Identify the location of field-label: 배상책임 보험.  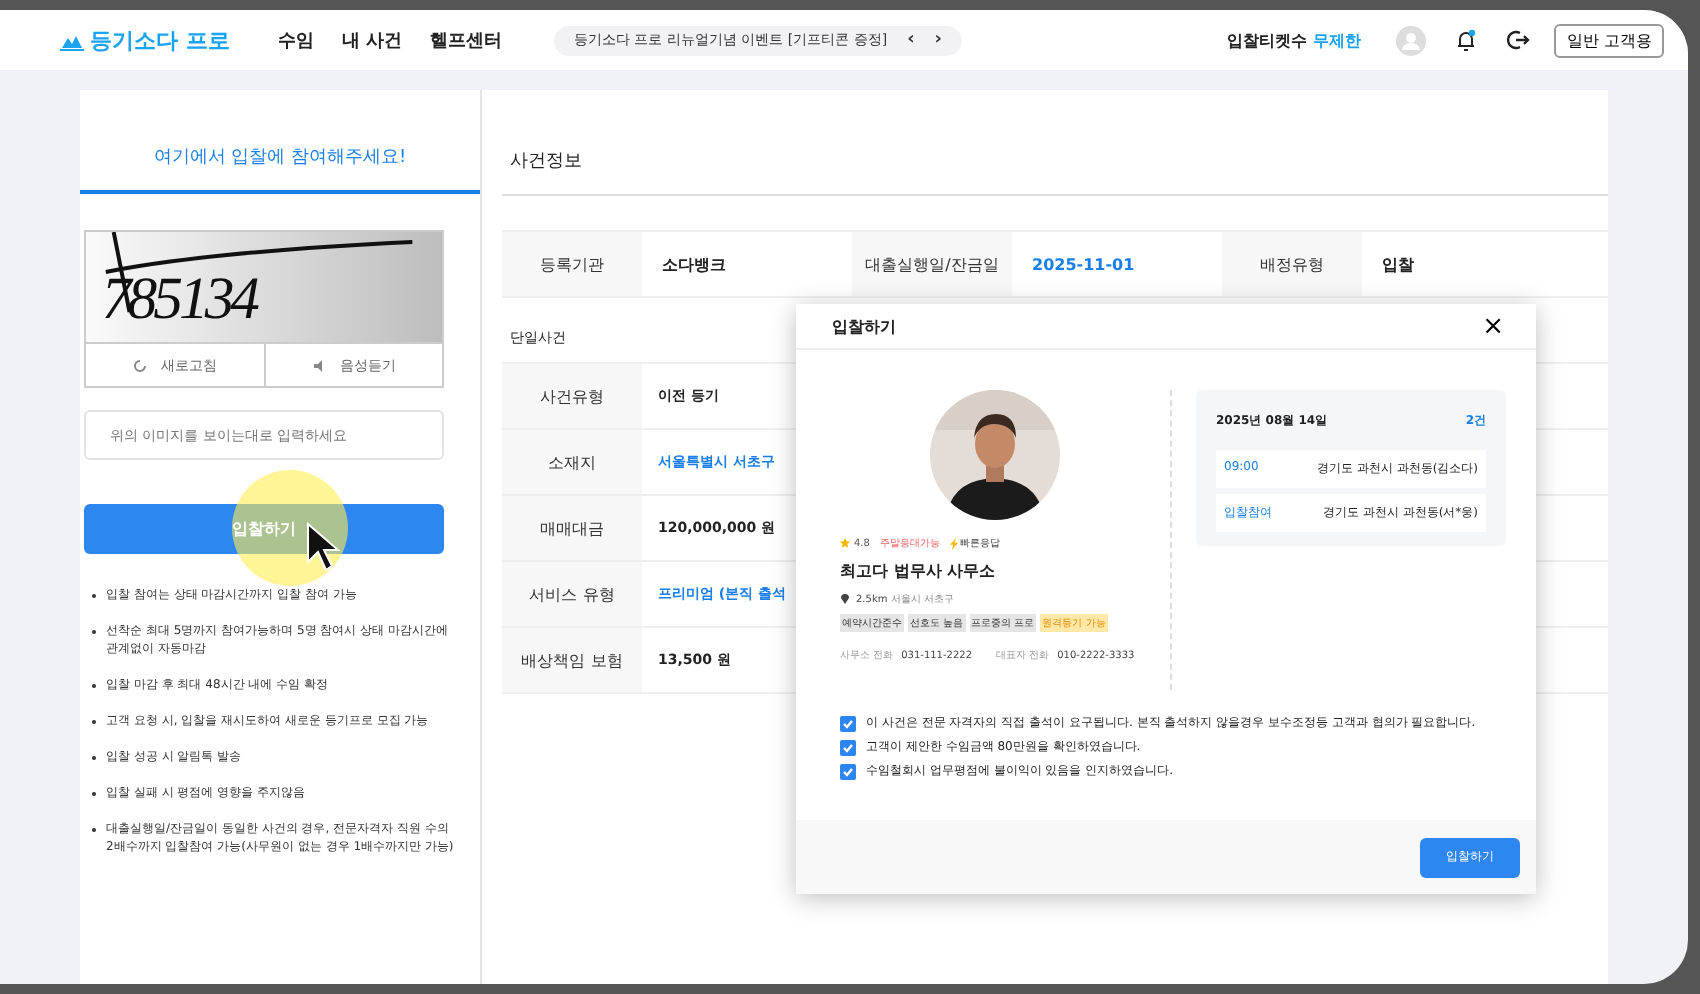
(572, 660).